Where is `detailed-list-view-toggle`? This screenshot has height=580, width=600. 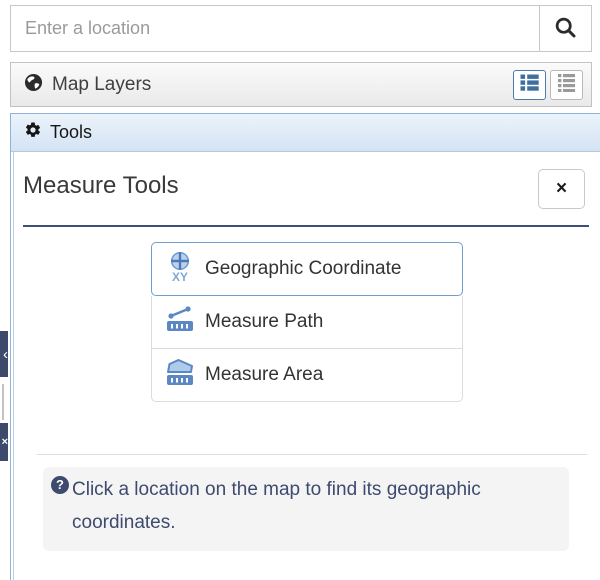 detailed-list-view-toggle is located at coordinates (529, 84).